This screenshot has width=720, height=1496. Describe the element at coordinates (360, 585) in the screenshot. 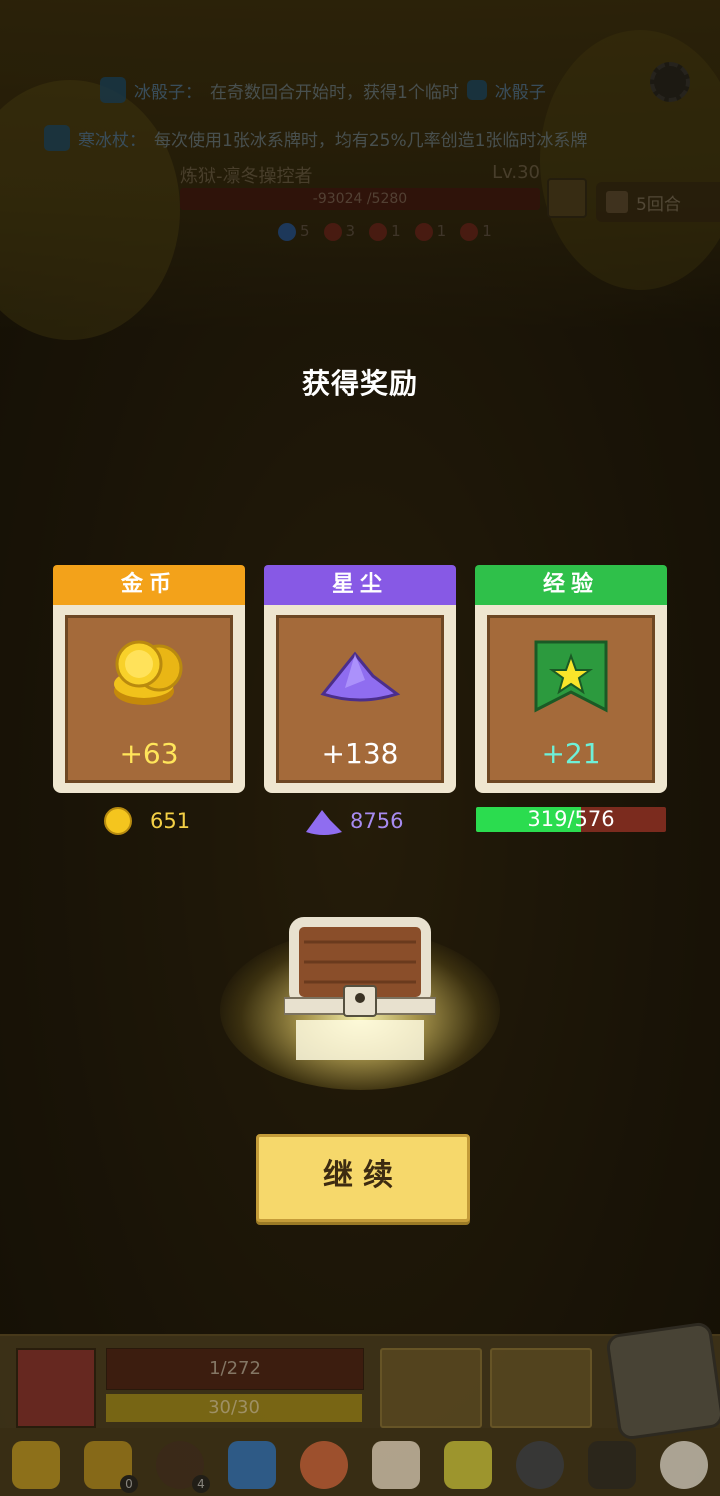

I see `card-header: 星尘` at that location.